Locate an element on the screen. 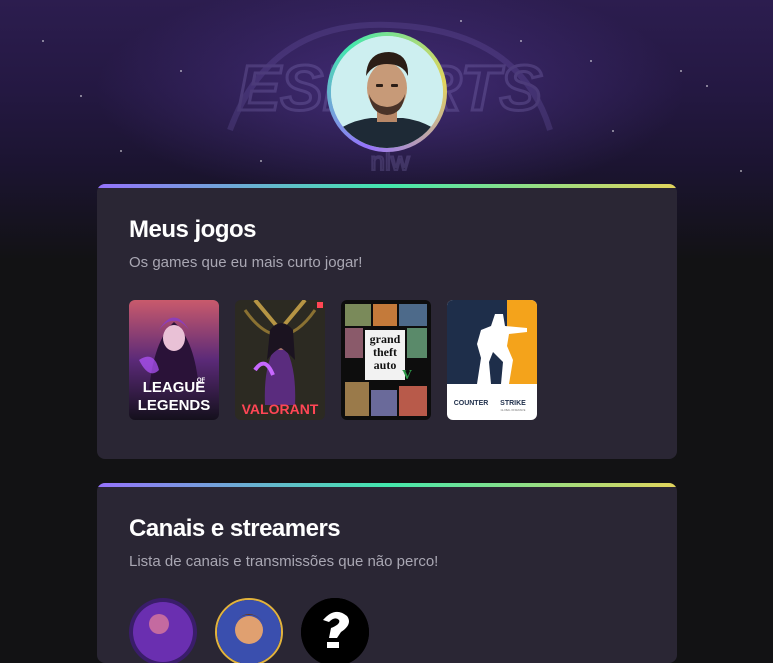 The height and width of the screenshot is (663, 773). gta-v-cover: grand theft auto V is located at coordinates (386, 360).